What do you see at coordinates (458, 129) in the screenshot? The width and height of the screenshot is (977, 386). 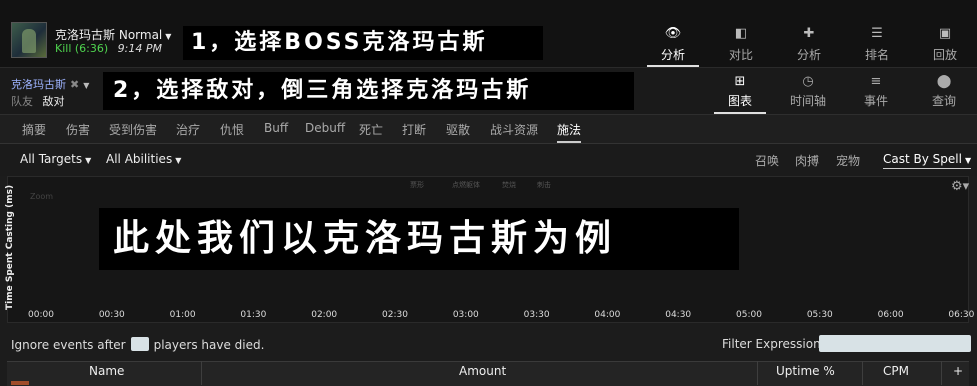 I see `tab-dispels: 驱散` at bounding box center [458, 129].